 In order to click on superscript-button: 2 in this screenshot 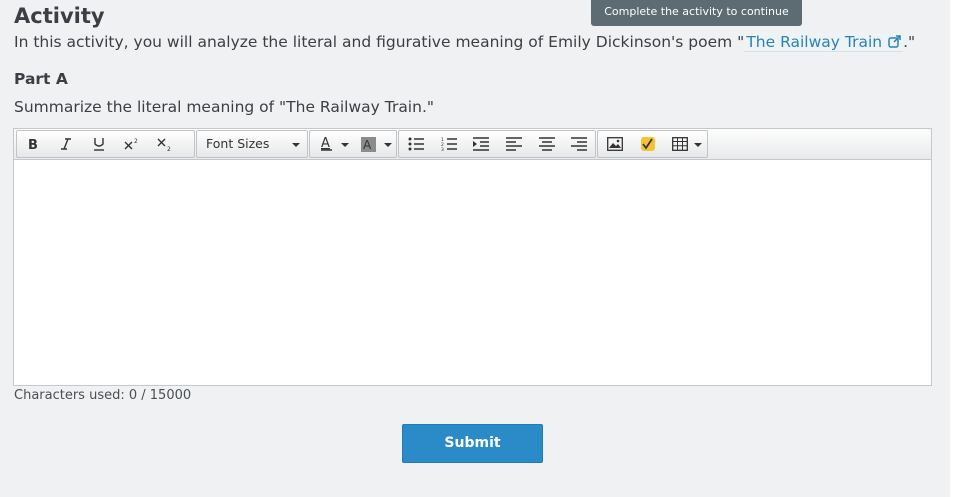, I will do `click(132, 144)`.